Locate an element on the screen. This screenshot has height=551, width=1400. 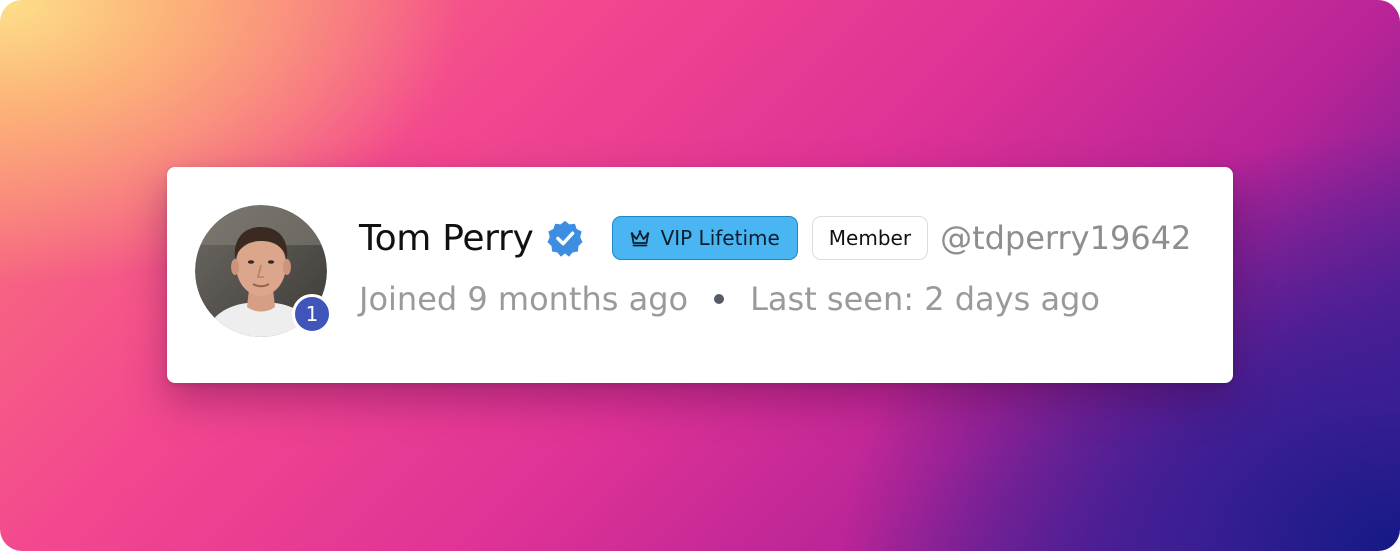
avatar-container: 1 is located at coordinates (263, 271).